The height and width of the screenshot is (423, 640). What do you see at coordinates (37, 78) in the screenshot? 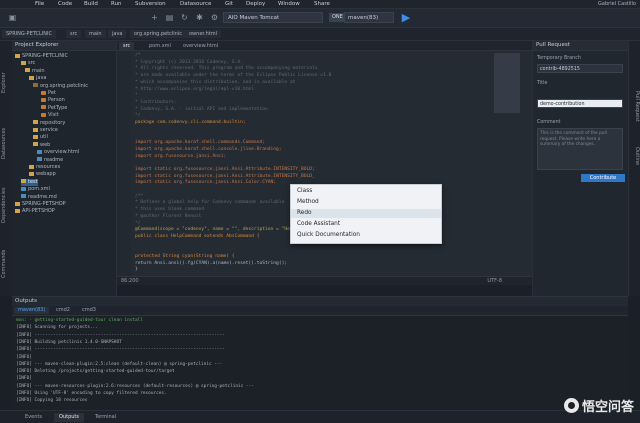
I see `tree-item: java` at bounding box center [37, 78].